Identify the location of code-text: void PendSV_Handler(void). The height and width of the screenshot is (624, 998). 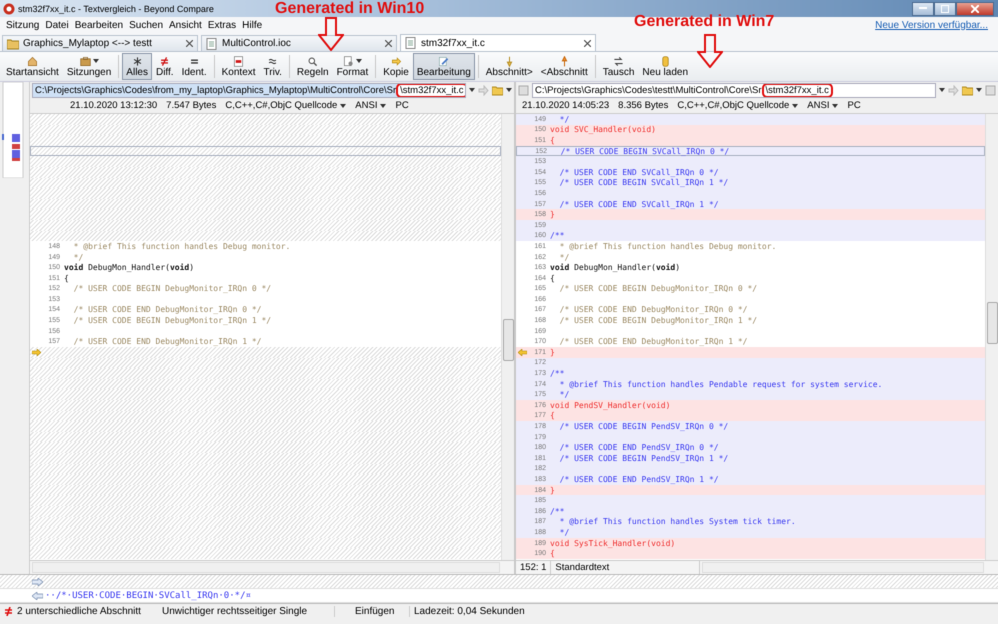
(610, 405).